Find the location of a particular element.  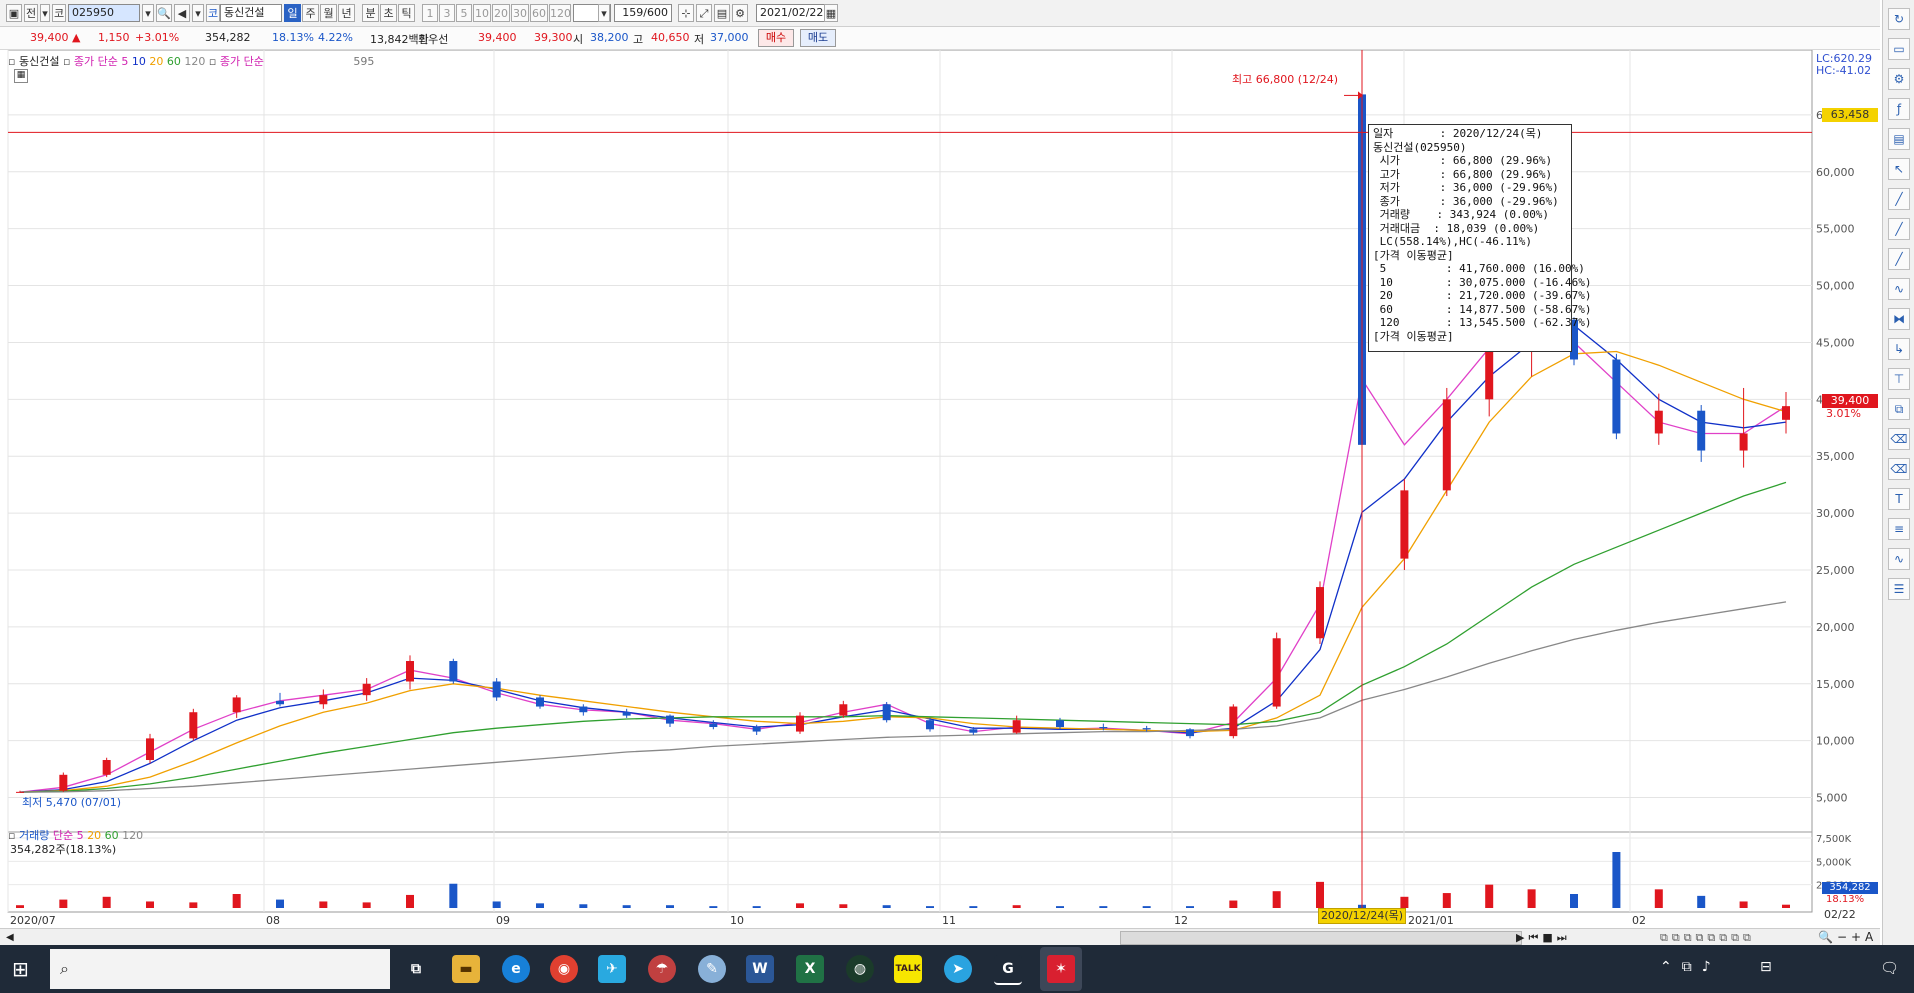

period-day: 일 is located at coordinates (292, 13).